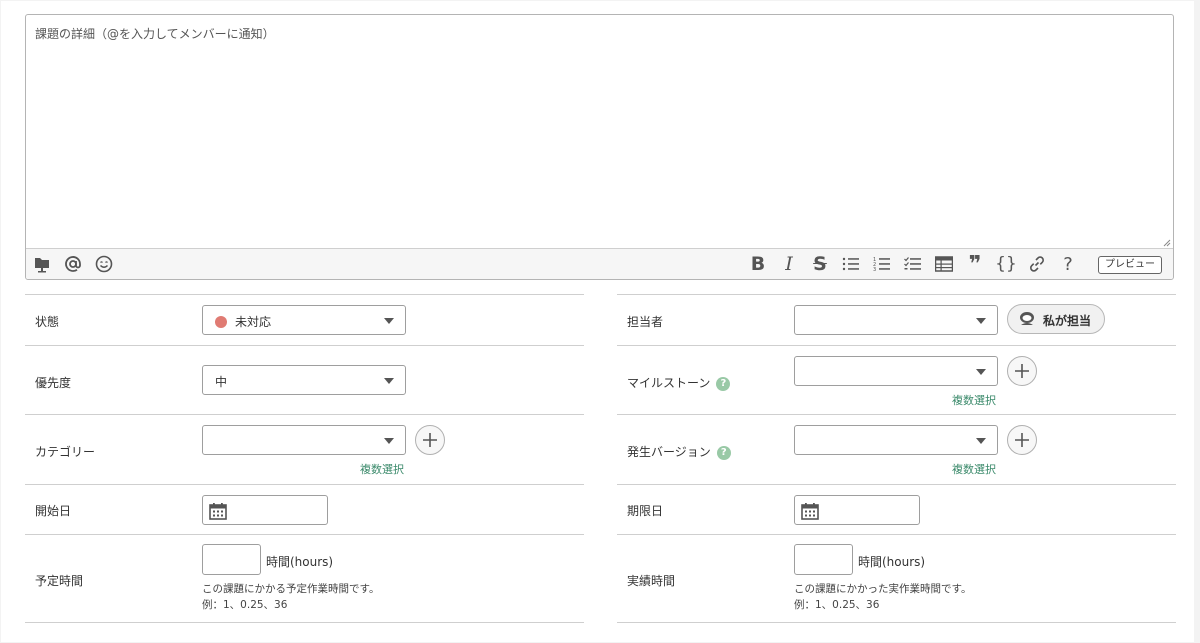 The image size is (1200, 643). What do you see at coordinates (823, 559) in the screenshot?
I see `actual-hours-input` at bounding box center [823, 559].